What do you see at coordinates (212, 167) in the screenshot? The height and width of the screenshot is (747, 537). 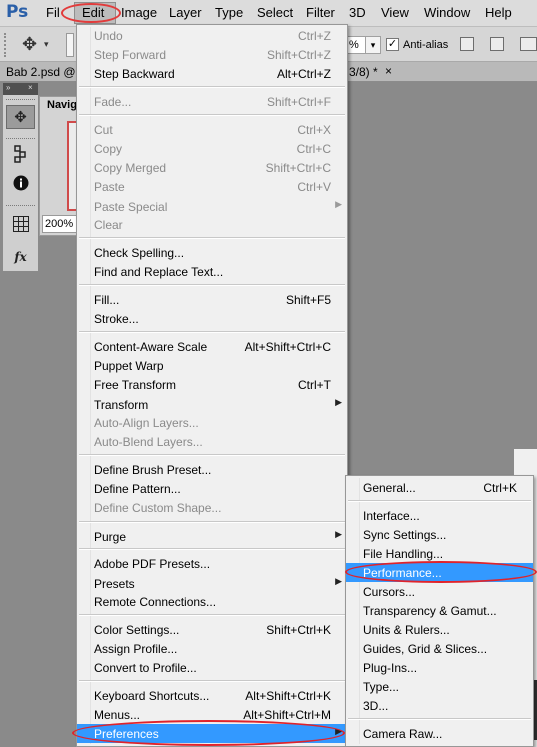 I see `menu-item-copy-merged: Copy Merged Shift+Ctrl+C` at bounding box center [212, 167].